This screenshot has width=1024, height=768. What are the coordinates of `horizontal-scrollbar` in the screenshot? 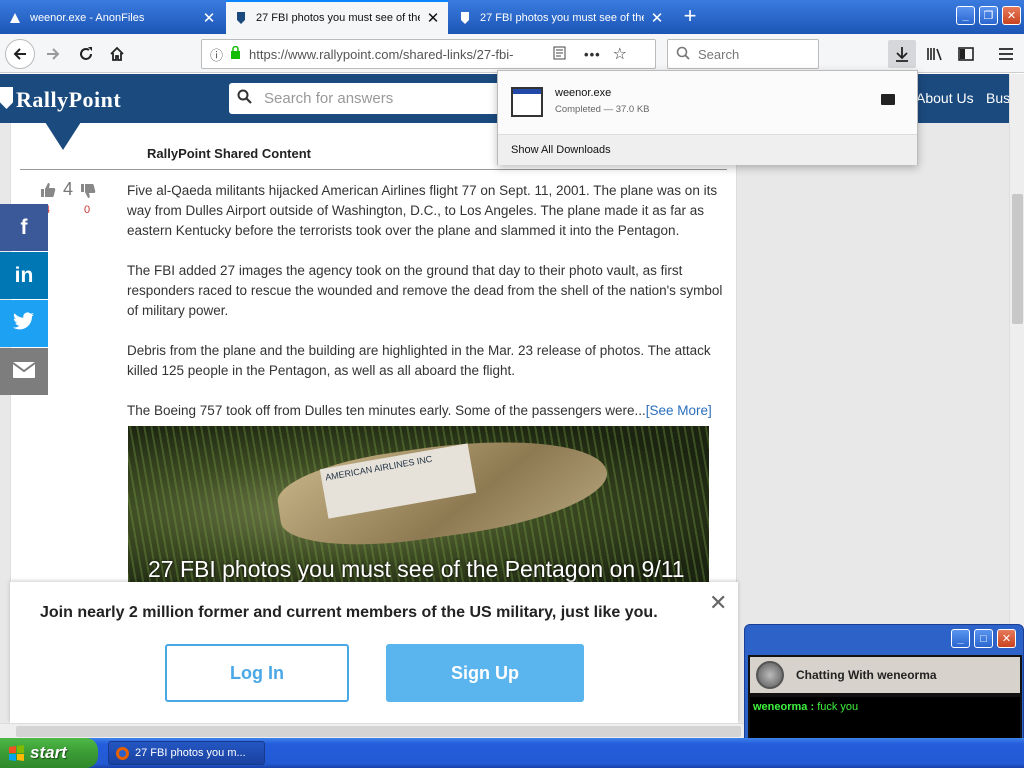 It's located at (372, 730).